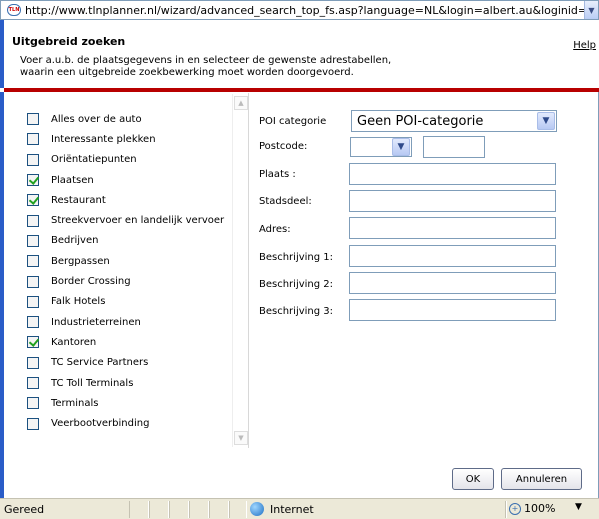 Image resolution: width=599 pixels, height=519 pixels. What do you see at coordinates (96, 322) in the screenshot?
I see `category-label: Industrieterreinen` at bounding box center [96, 322].